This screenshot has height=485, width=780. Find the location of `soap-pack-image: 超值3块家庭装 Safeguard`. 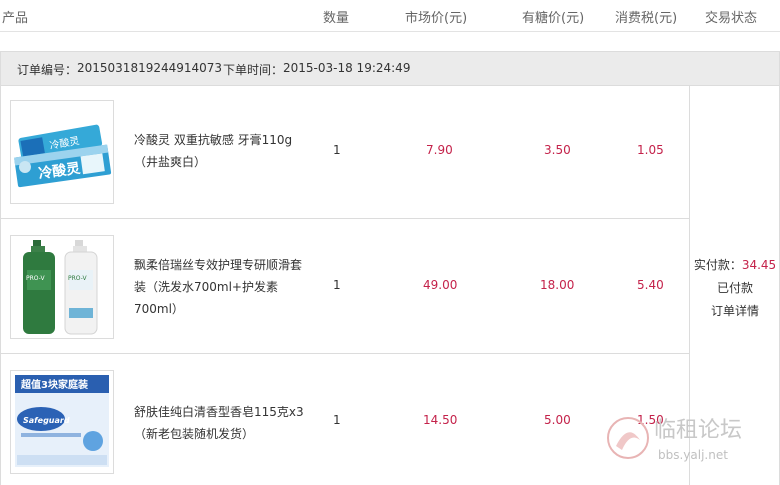

soap-pack-image: 超值3块家庭装 Safeguard is located at coordinates (62, 422).